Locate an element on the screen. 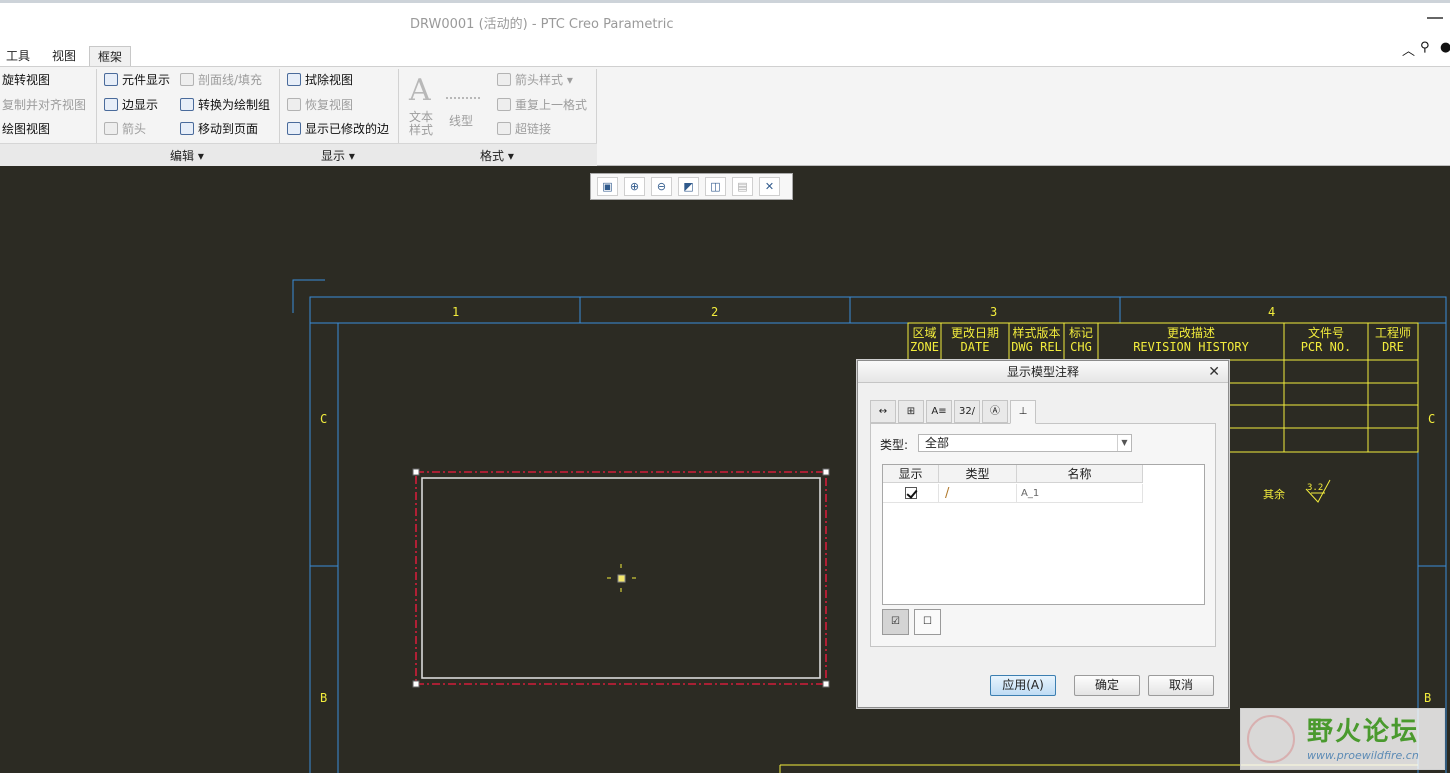  tab-dimensions-icon: ↔ is located at coordinates (883, 411).